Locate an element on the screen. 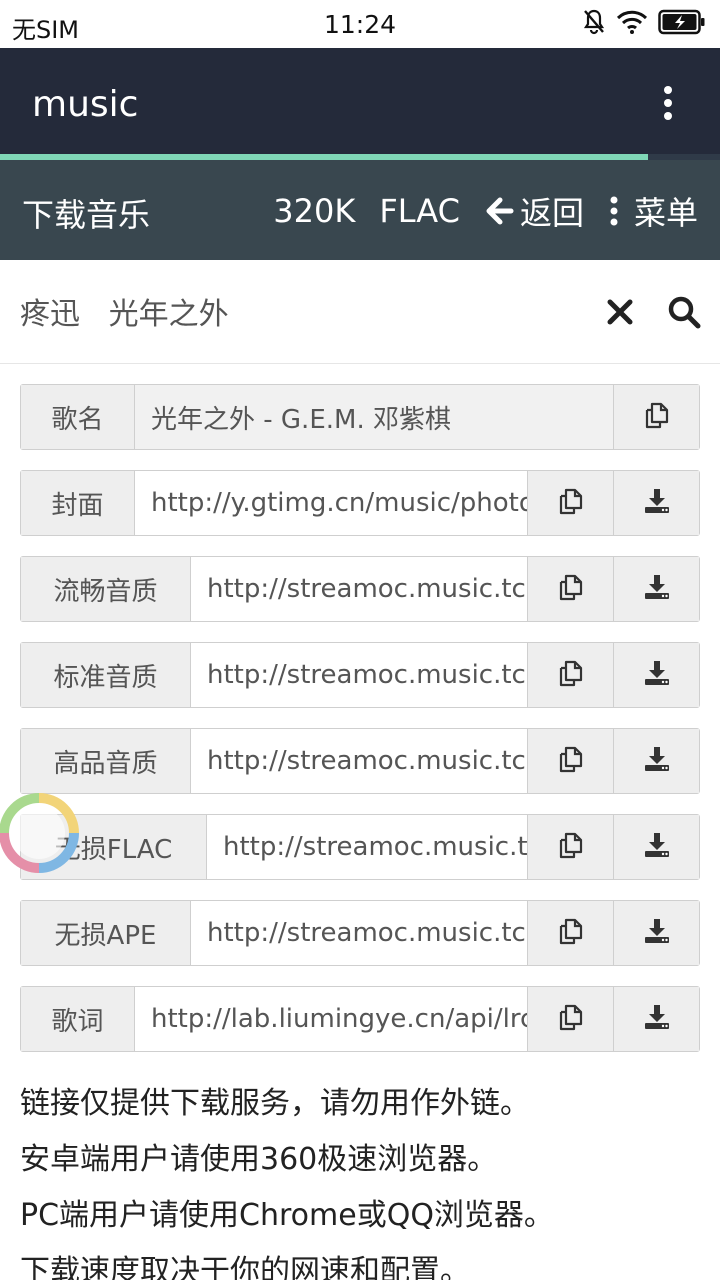 This screenshot has height=1280, width=720. high-quality-url-field: http://streamoc.music.tc.qq.com/M800 is located at coordinates (359, 761).